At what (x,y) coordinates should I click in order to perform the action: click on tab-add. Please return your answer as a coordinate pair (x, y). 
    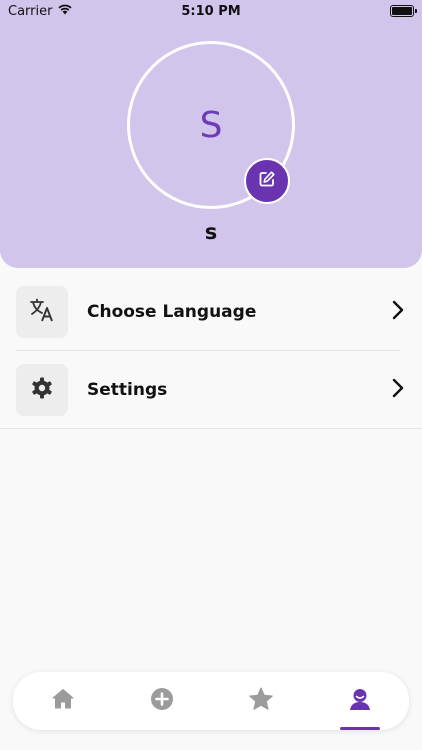
    Looking at the image, I should click on (161, 701).